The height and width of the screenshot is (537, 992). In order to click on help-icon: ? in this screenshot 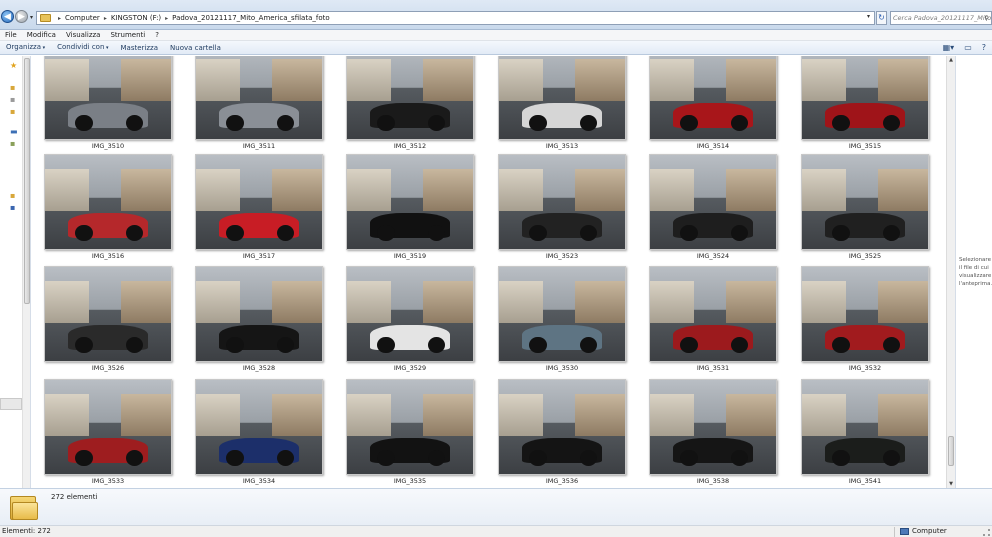, I will do `click(984, 47)`.